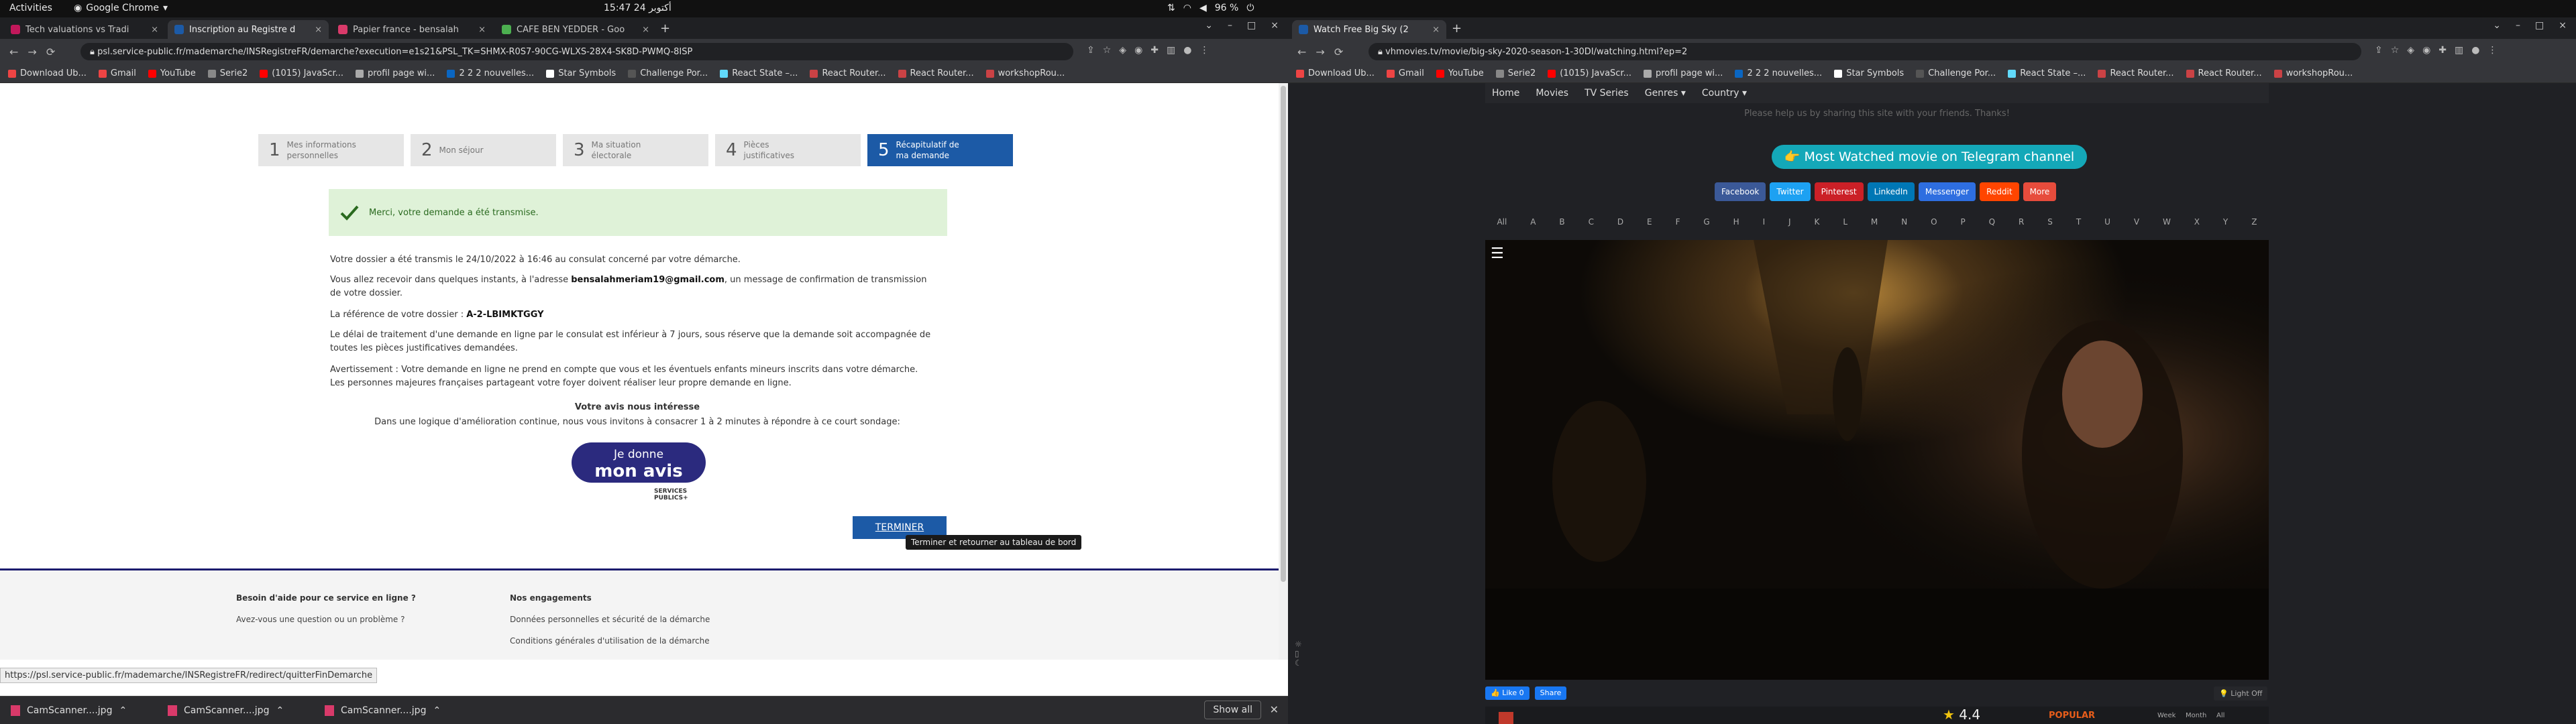 This screenshot has height=724, width=2576. Describe the element at coordinates (1561, 222) in the screenshot. I see `alpha-filter-b: B` at that location.